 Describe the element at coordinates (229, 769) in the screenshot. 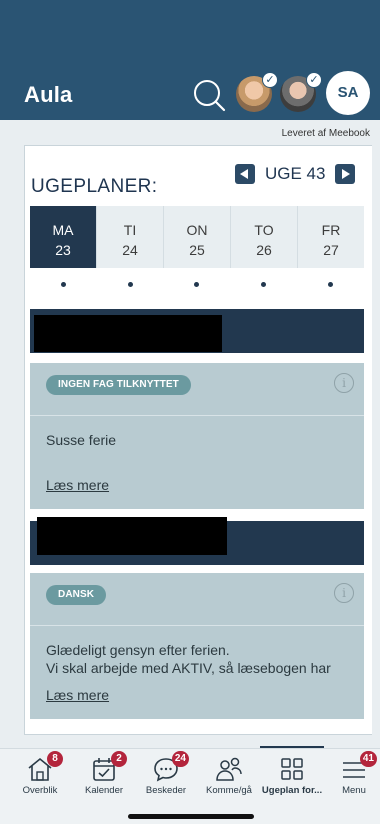

I see `people-icon` at that location.